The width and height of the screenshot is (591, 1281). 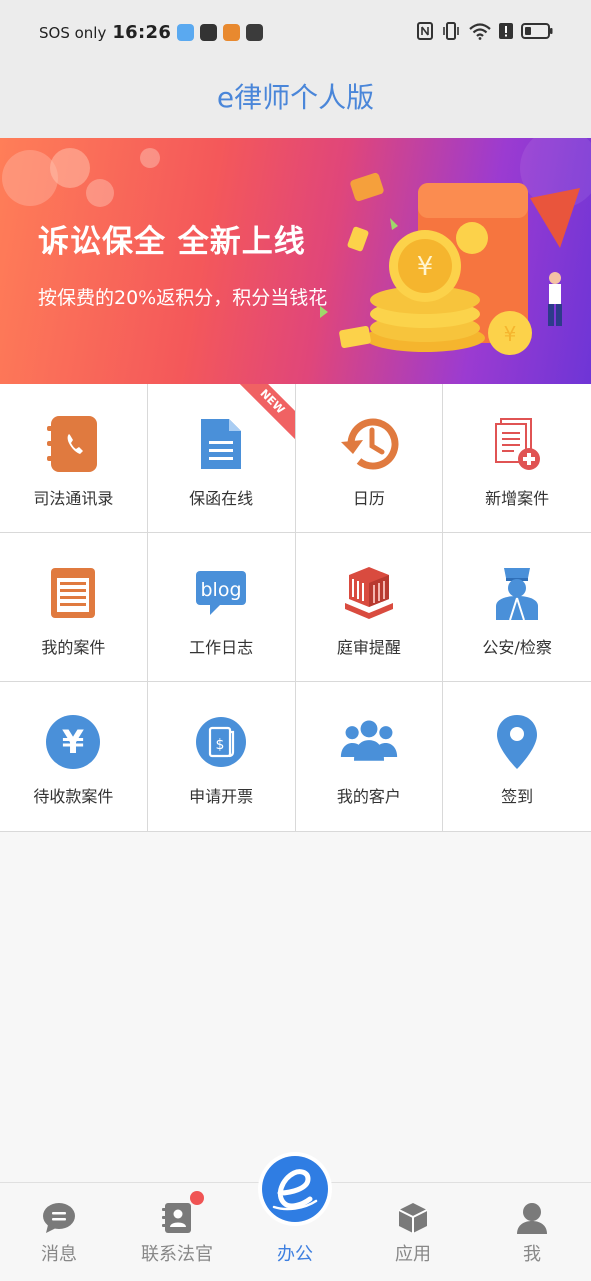 I want to click on nav-label: 消息, so click(x=59, y=1254).